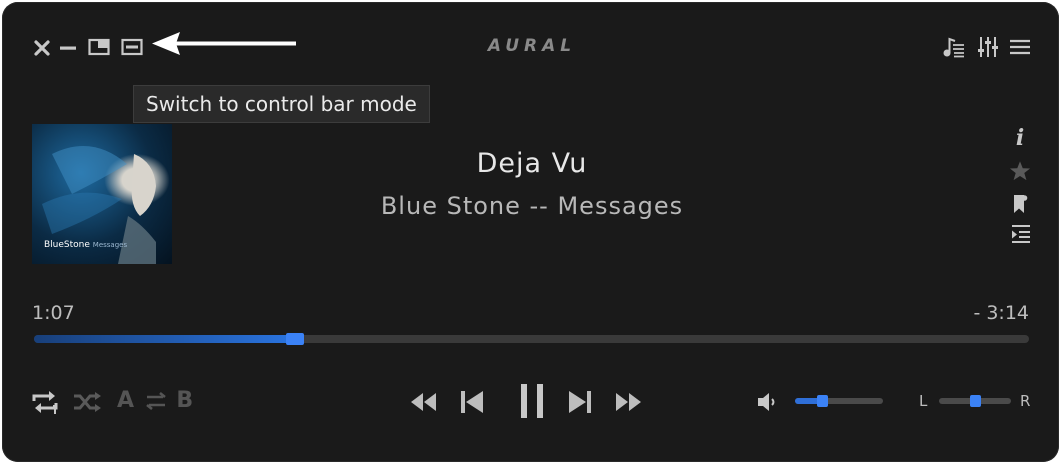 The width and height of the screenshot is (1062, 466). What do you see at coordinates (823, 401) in the screenshot?
I see `volume-knob` at bounding box center [823, 401].